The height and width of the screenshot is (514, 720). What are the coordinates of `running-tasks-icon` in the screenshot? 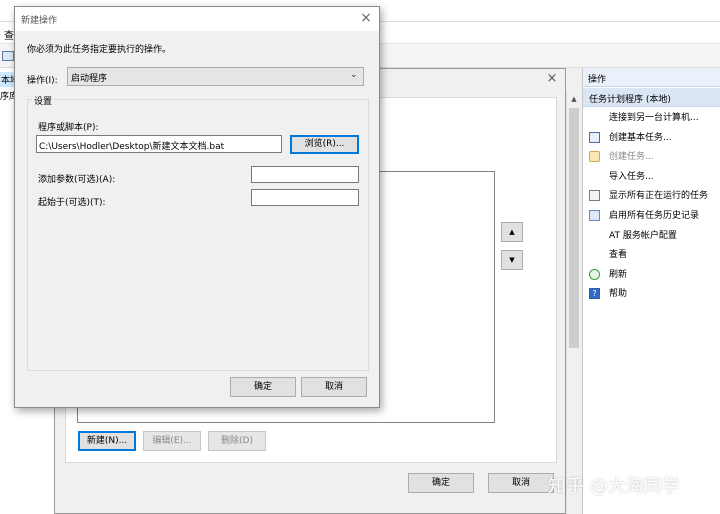 It's located at (594, 196).